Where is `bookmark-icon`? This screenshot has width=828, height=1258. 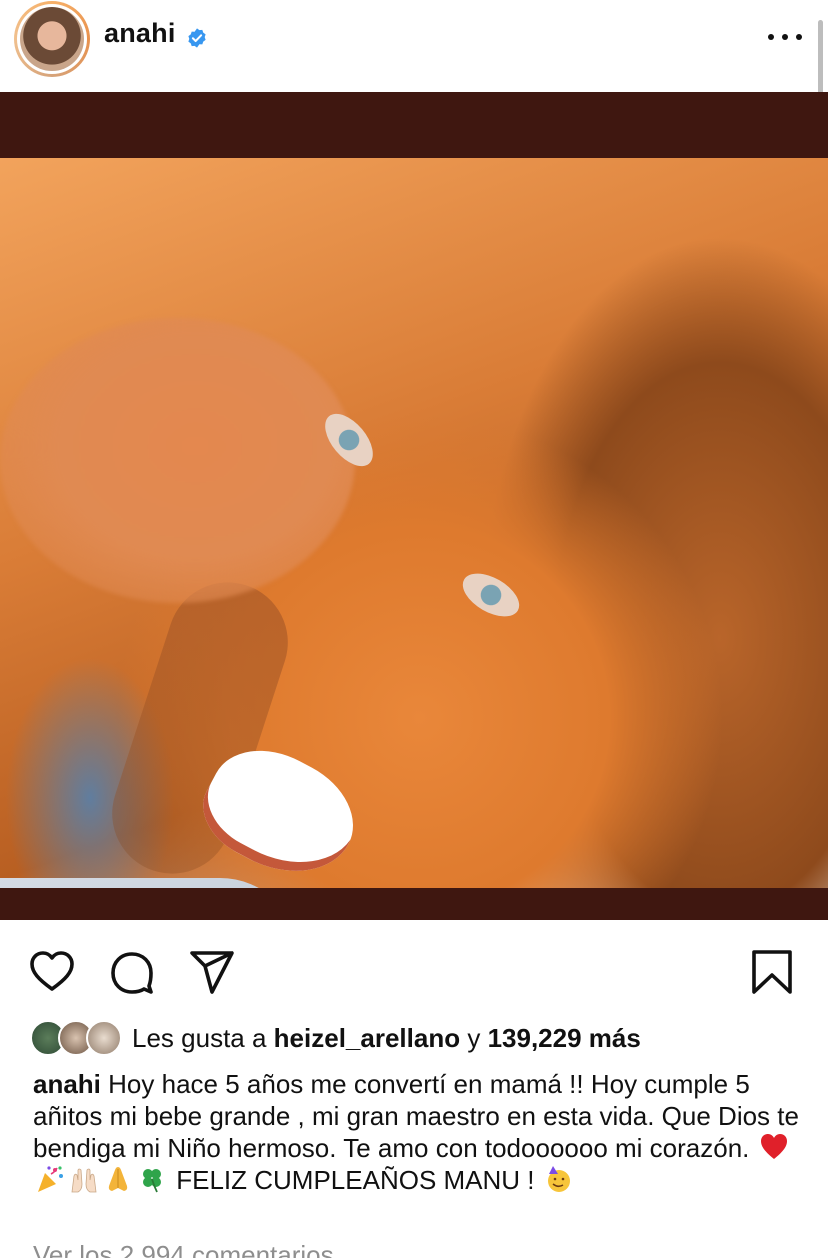 bookmark-icon is located at coordinates (772, 972).